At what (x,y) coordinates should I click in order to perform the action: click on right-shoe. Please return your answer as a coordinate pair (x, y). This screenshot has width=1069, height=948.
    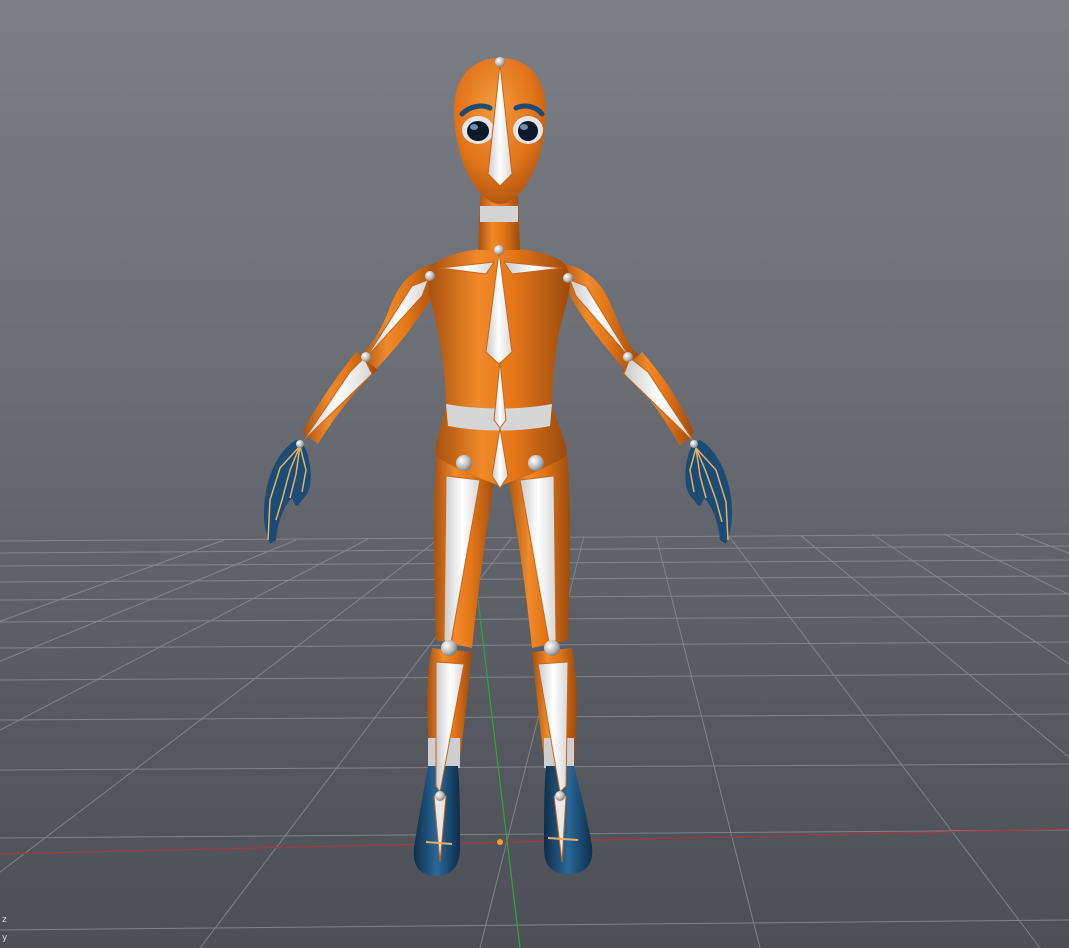
    Looking at the image, I should click on (568, 820).